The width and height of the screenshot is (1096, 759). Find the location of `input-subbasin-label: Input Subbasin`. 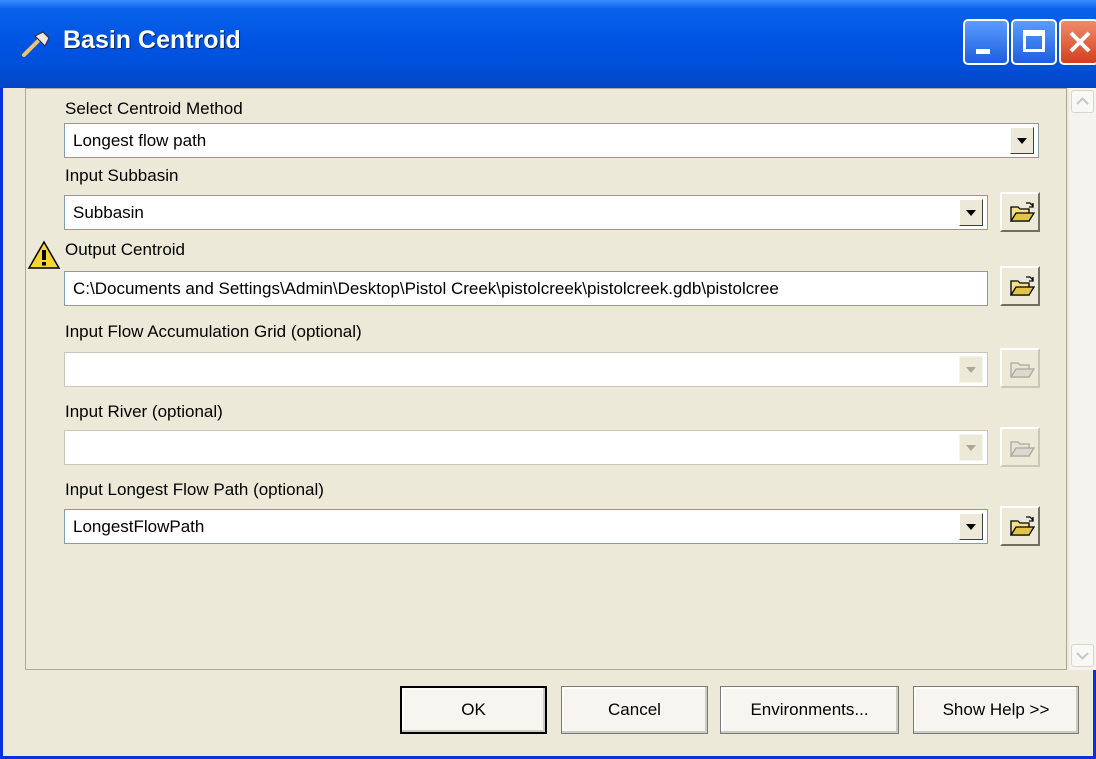

input-subbasin-label: Input Subbasin is located at coordinates (122, 175).